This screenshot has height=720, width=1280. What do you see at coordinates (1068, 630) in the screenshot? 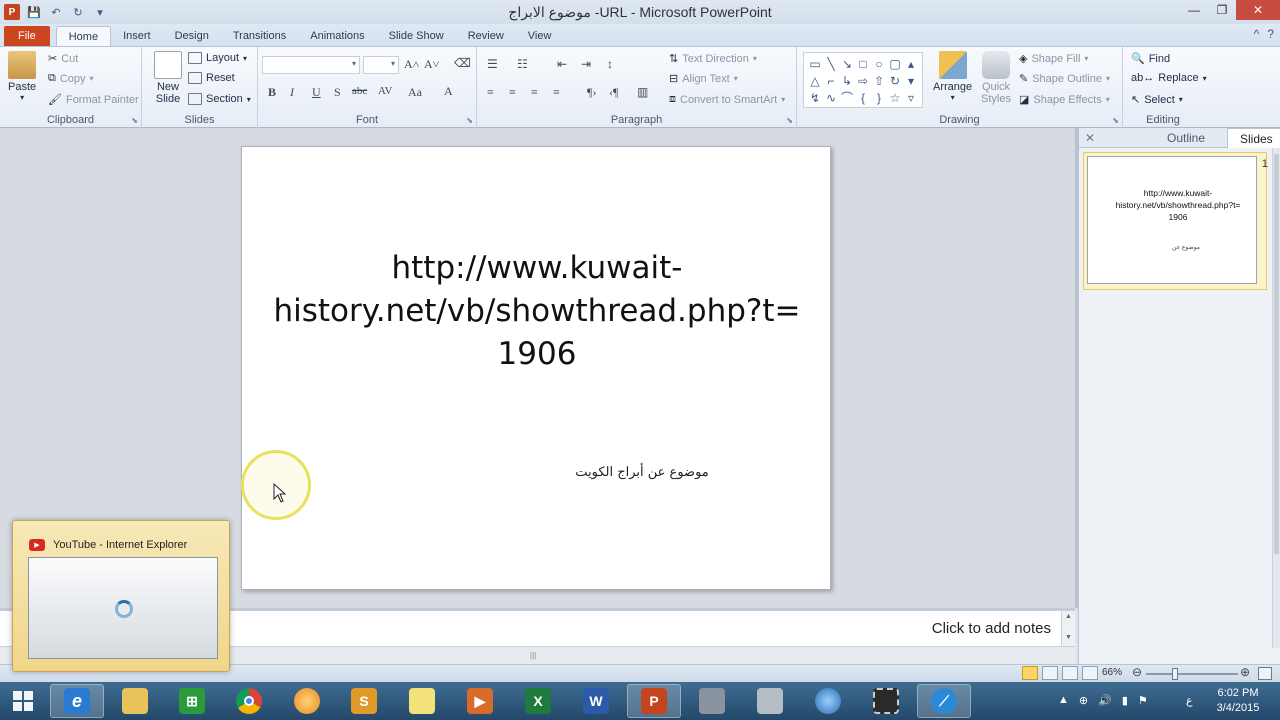
I see `notes-scrollbar: ▲ ▼` at bounding box center [1068, 630].